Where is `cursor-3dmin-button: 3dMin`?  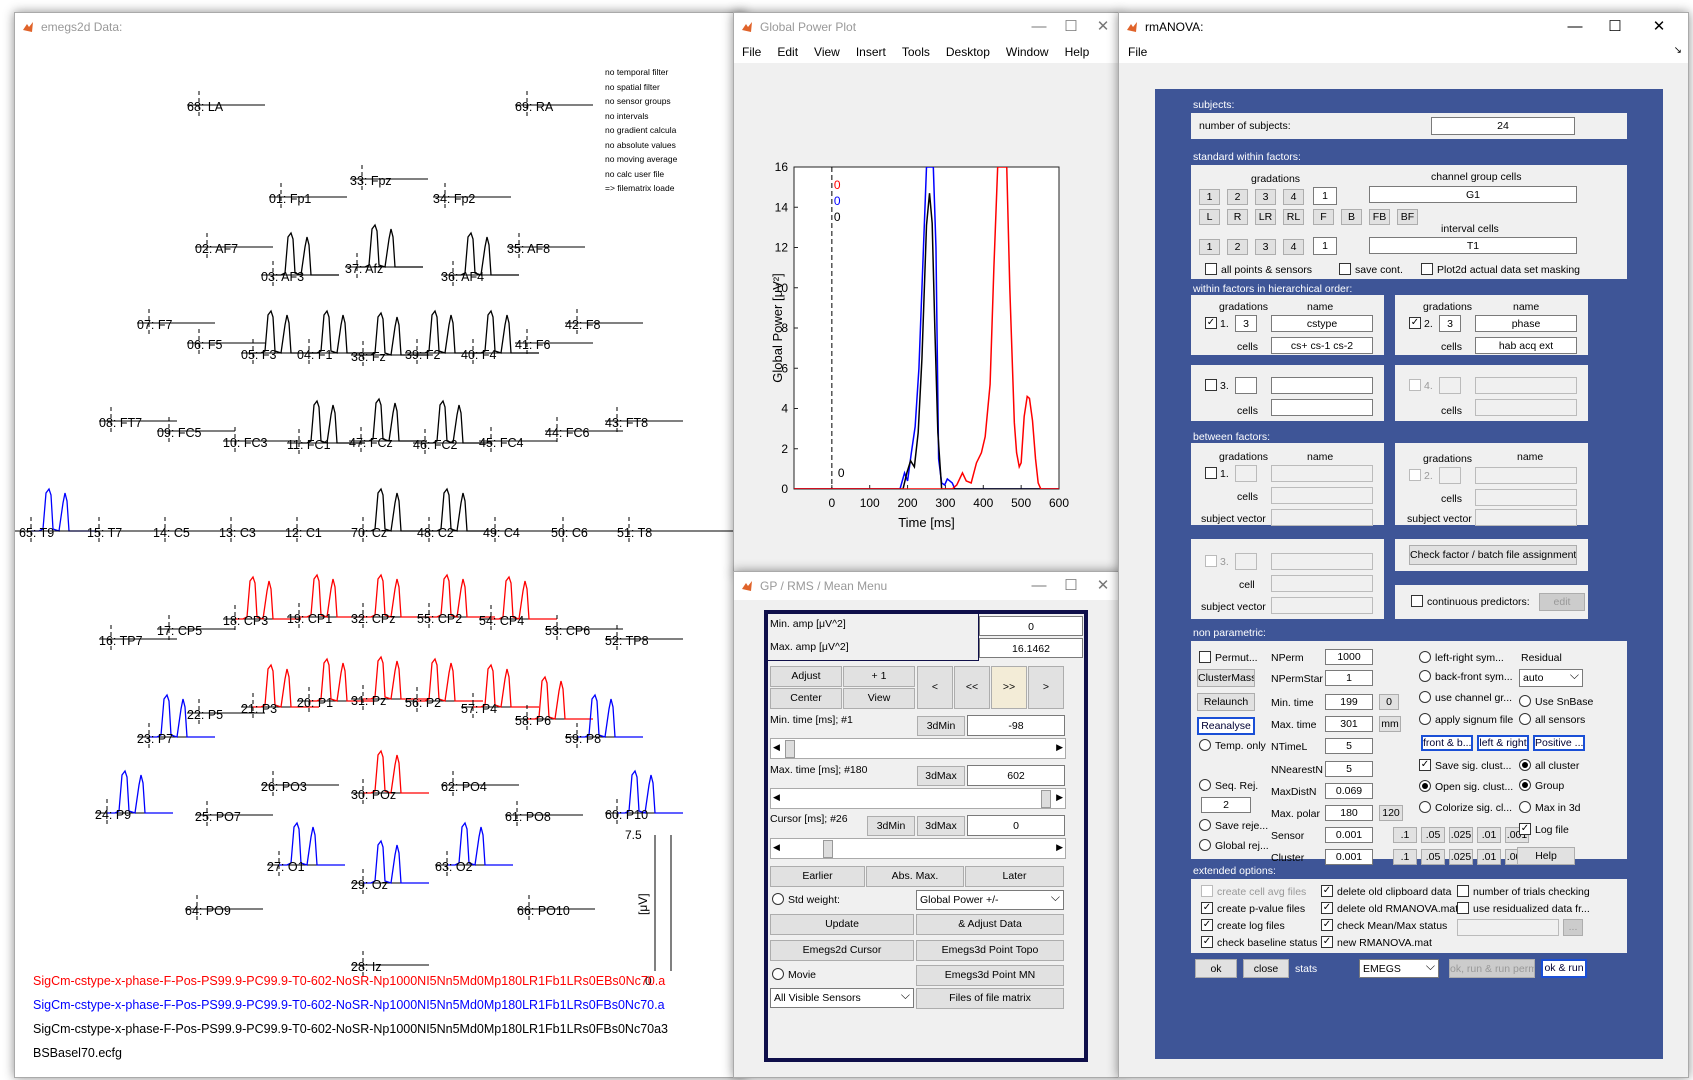
cursor-3dmin-button: 3dMin is located at coordinates (891, 826).